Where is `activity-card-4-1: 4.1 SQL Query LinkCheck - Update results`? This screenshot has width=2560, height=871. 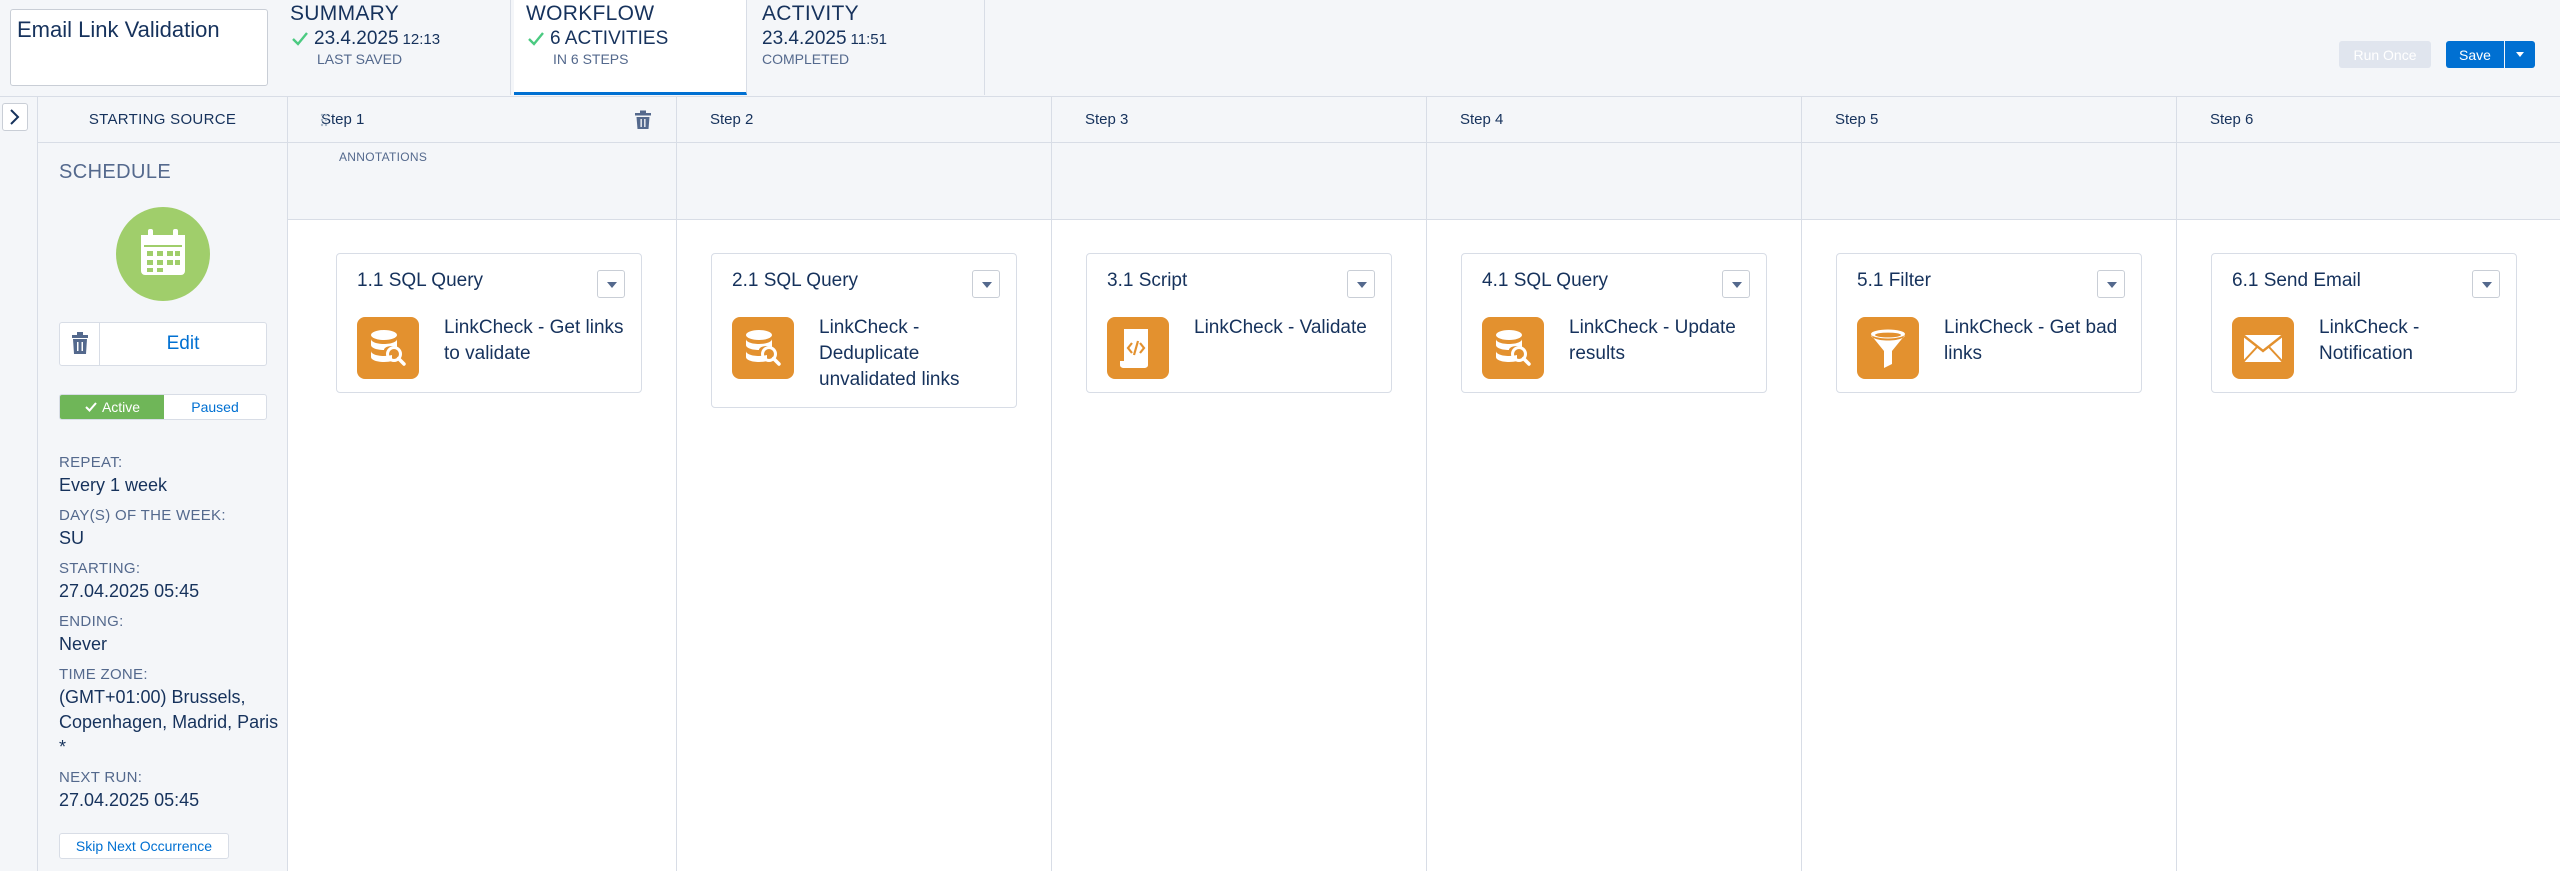 activity-card-4-1: 4.1 SQL Query LinkCheck - Update results is located at coordinates (1614, 323).